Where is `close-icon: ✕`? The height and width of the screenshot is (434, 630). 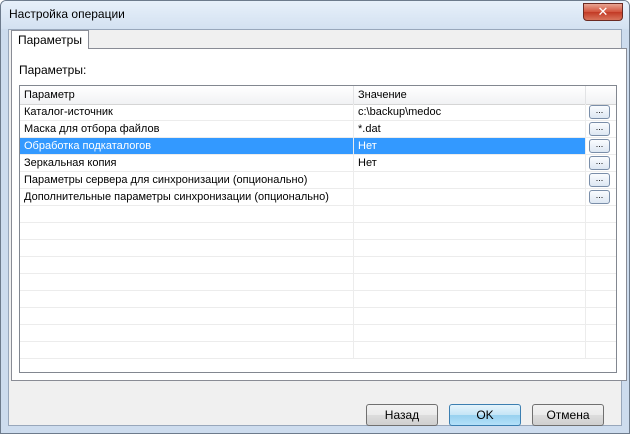
close-icon: ✕ is located at coordinates (603, 11).